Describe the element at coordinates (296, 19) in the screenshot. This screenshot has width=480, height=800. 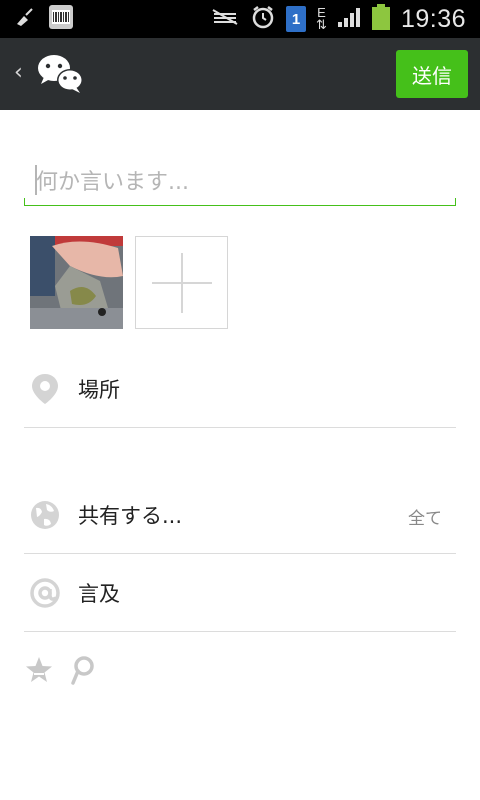
I see `sim-slot-badge: 1` at that location.